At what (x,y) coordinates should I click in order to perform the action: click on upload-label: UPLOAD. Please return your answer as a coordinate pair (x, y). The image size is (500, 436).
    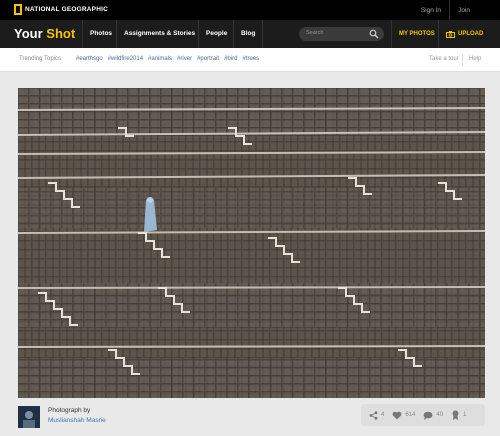
    Looking at the image, I should click on (471, 34).